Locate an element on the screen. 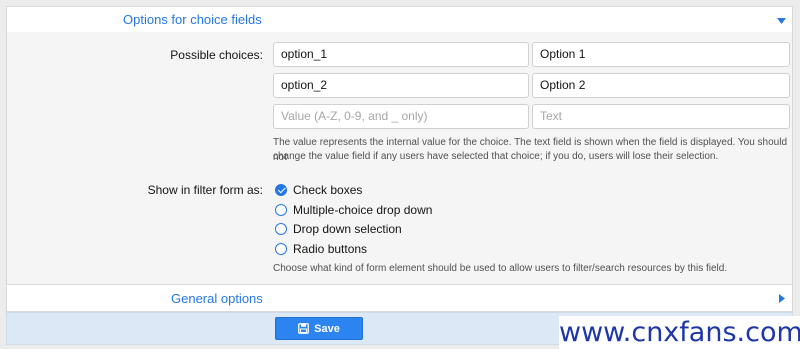 The height and width of the screenshot is (349, 800). general-options-title: General options is located at coordinates (217, 298).